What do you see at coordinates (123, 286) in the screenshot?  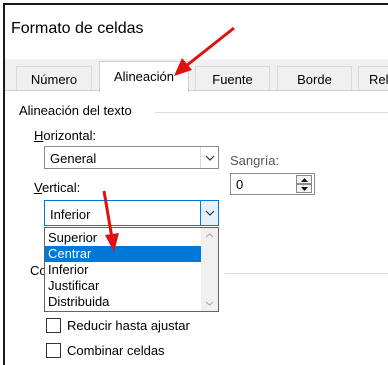 I see `option-justificar: Justificar` at bounding box center [123, 286].